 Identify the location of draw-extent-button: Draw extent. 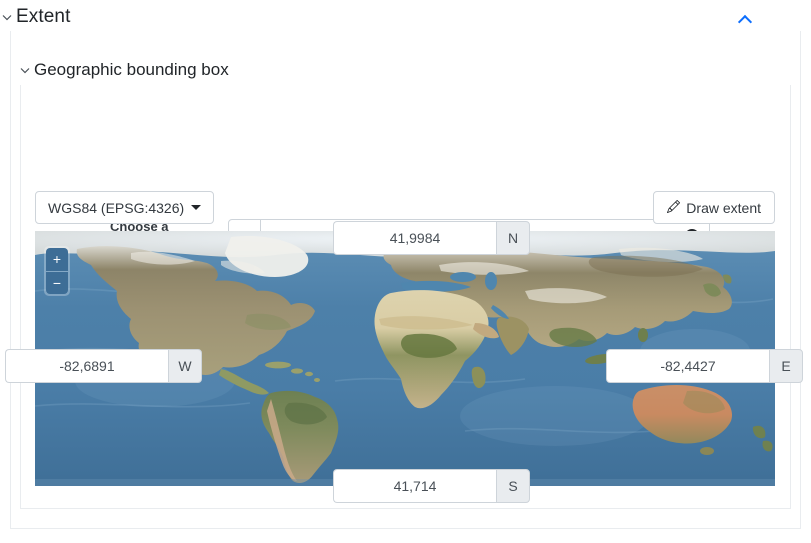
(714, 207).